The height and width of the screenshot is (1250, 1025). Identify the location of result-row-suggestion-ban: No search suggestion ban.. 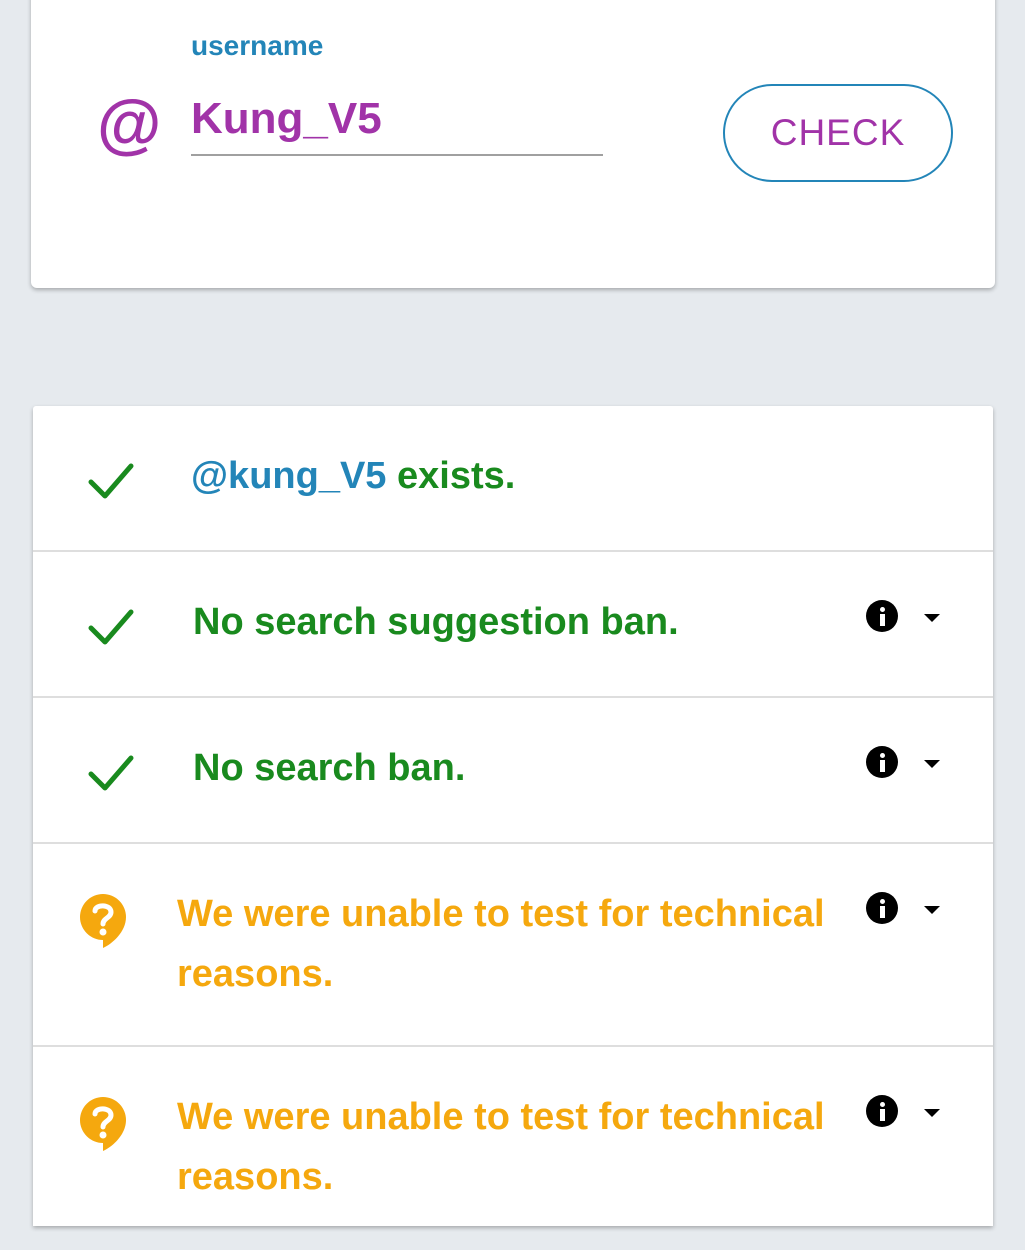
(513, 625).